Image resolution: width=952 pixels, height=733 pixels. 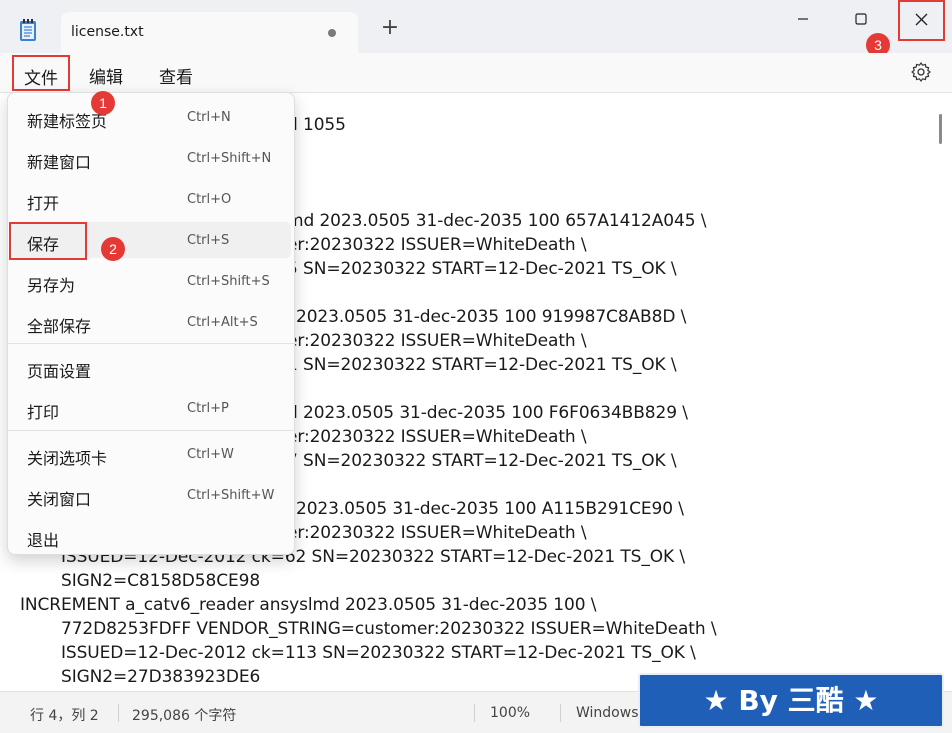 I want to click on menu-item-shortcut: Ctrl+Alt+S, so click(x=222, y=322).